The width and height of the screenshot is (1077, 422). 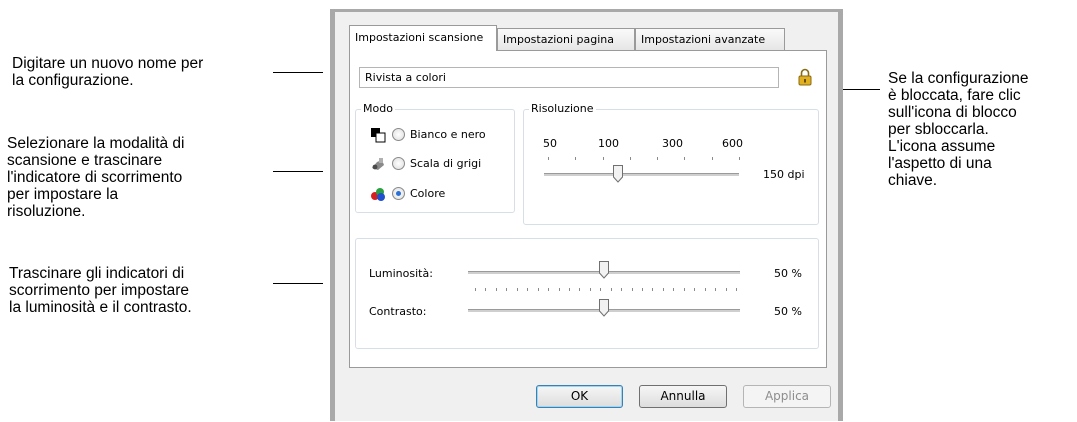 I want to click on resolution-group: Risoluzione 50 100 300 600 150 dpi, so click(x=671, y=163).